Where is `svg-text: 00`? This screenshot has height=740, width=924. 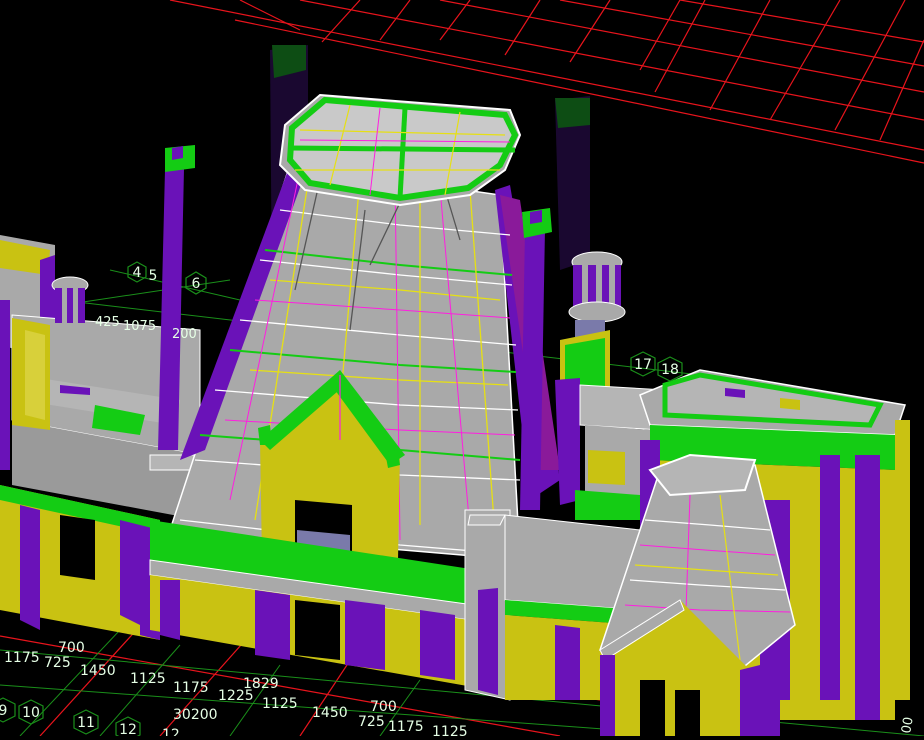
svg-text: 00 is located at coordinates (908, 725).